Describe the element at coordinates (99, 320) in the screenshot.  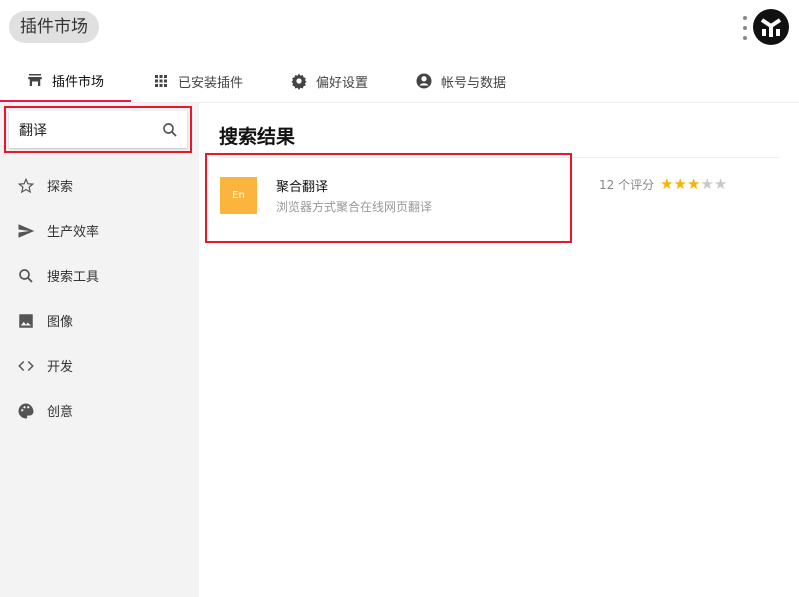
I see `sidebar-item-images: 图像` at that location.